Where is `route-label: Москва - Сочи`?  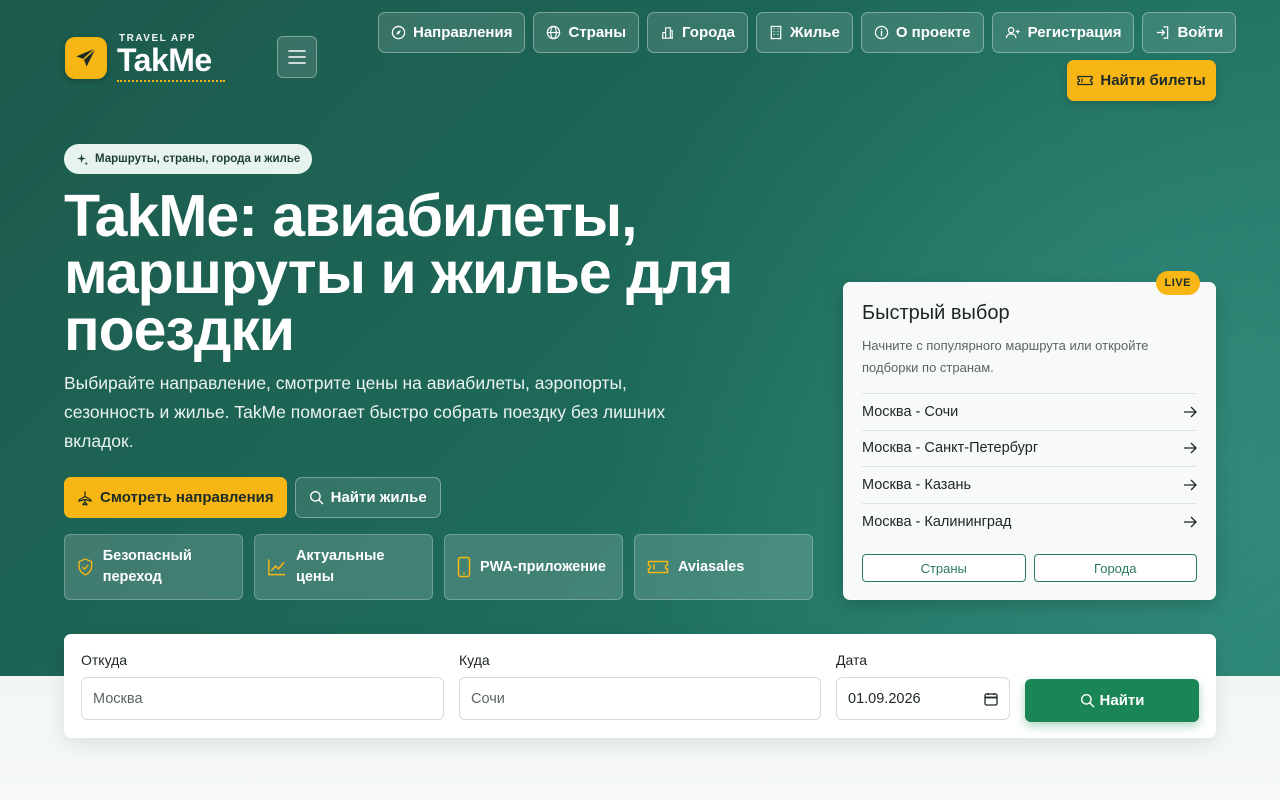
route-label: Москва - Сочи is located at coordinates (910, 411).